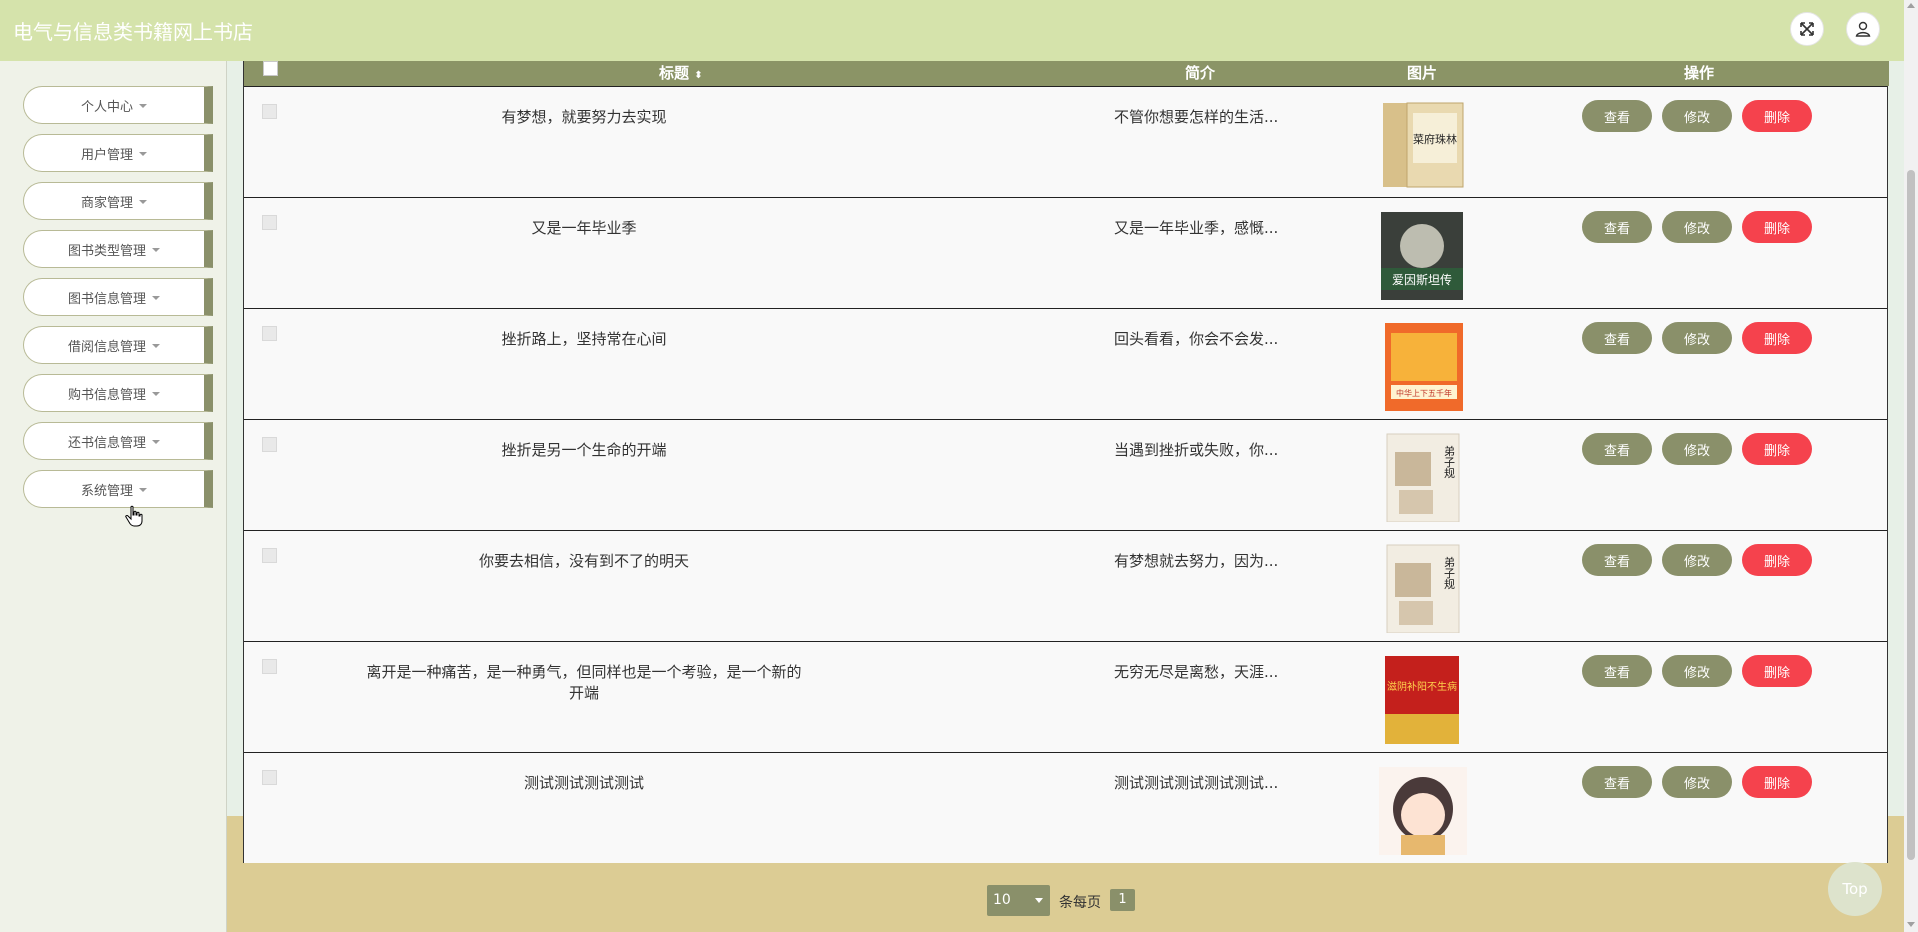 This screenshot has width=1918, height=932. I want to click on sidebar-item-system: 系统管理, so click(118, 489).